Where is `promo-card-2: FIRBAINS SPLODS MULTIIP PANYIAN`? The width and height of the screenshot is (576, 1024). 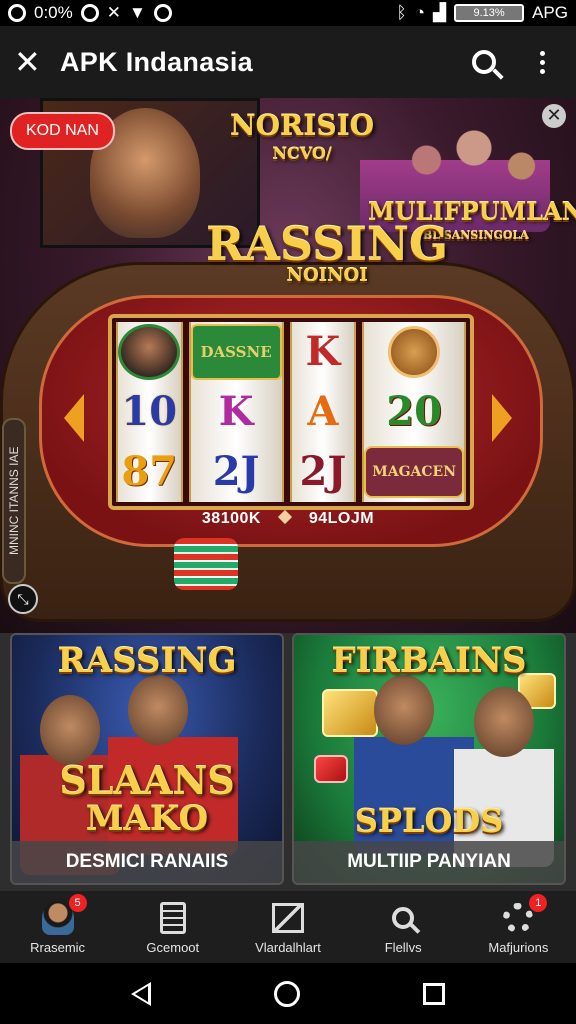
promo-card-2: FIRBAINS SPLODS MULTIIP PANYIAN is located at coordinates (429, 759).